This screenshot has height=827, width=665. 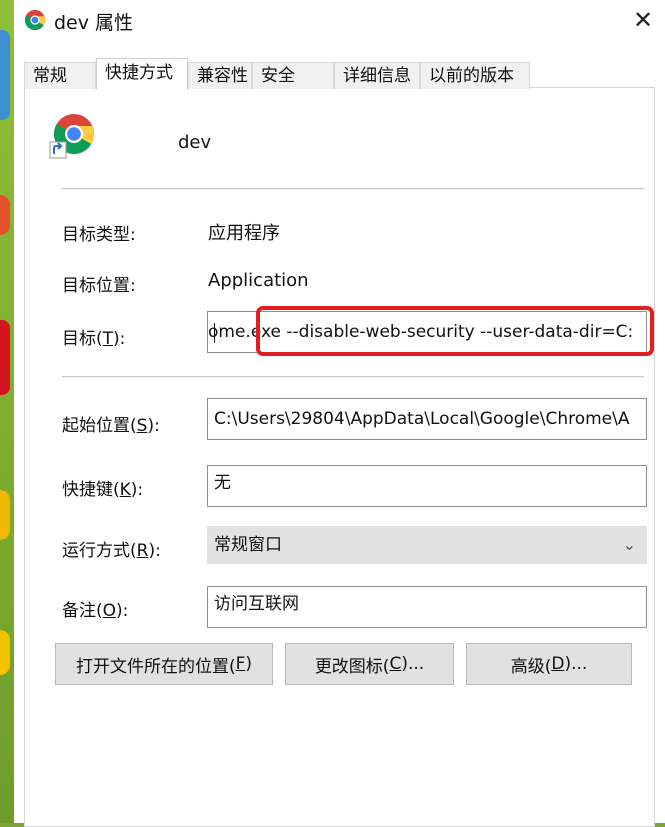 What do you see at coordinates (293, 75) in the screenshot?
I see `tab-security: 安全` at bounding box center [293, 75].